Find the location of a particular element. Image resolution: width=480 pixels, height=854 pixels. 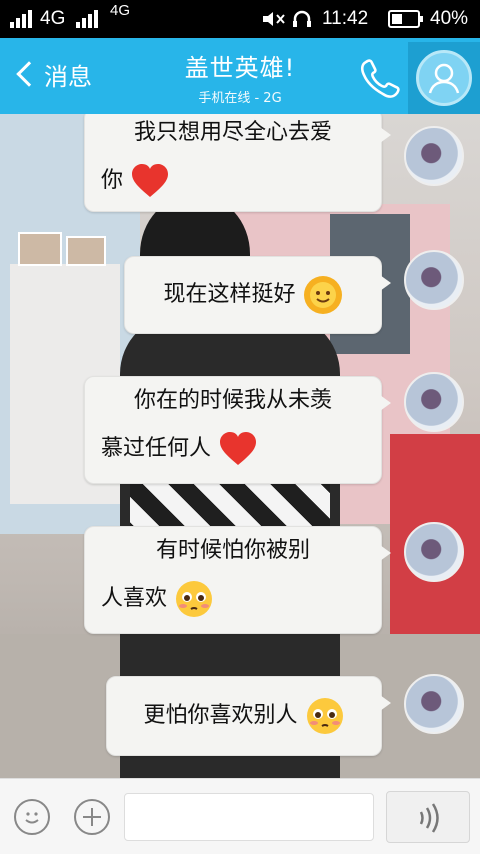

profile-button is located at coordinates (444, 78).